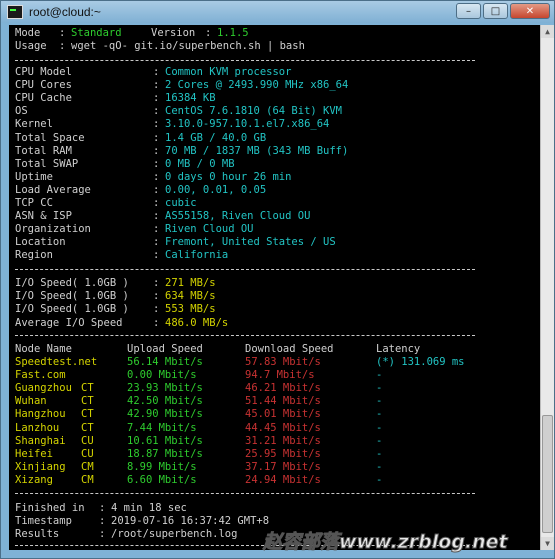 The width and height of the screenshot is (555, 559). What do you see at coordinates (280, 375) in the screenshot?
I see `speed-download: 94.7 Mbit/s` at bounding box center [280, 375].